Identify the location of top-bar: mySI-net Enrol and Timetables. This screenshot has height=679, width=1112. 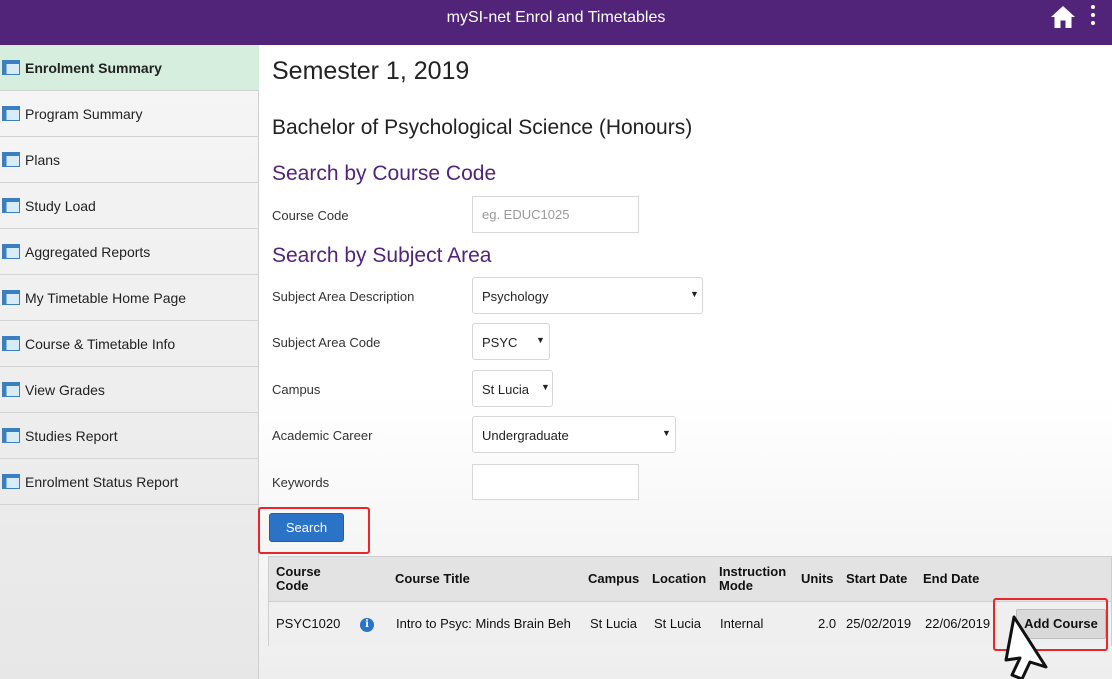
(556, 22).